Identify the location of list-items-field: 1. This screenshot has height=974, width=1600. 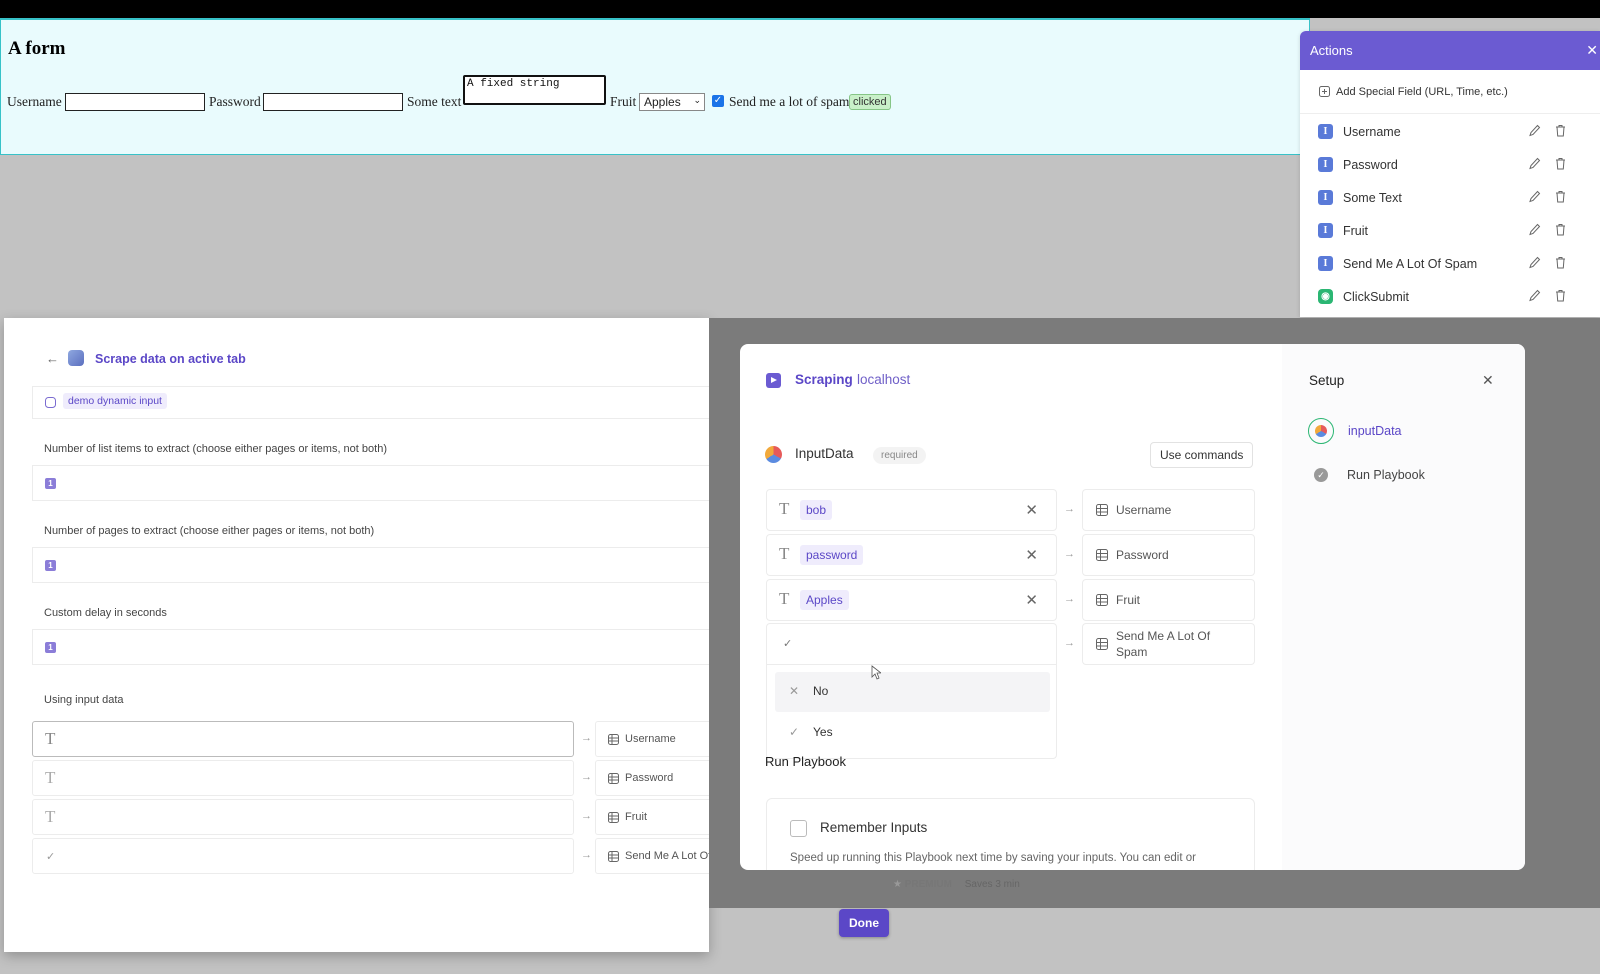
(372, 483).